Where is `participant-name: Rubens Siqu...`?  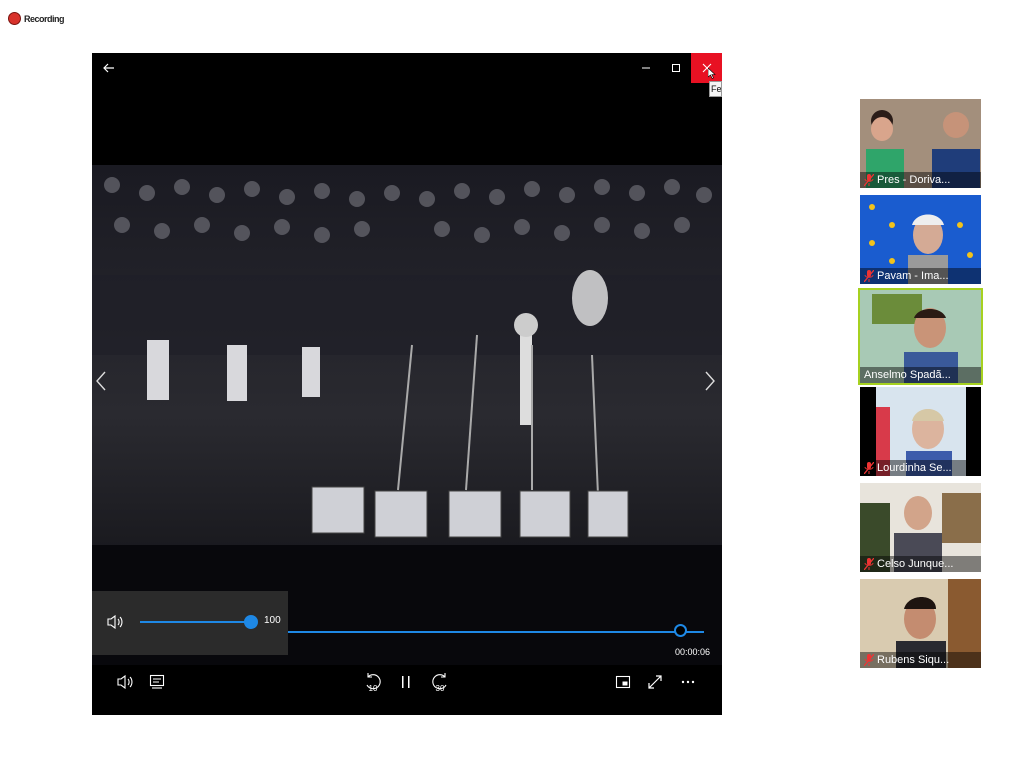 participant-name: Rubens Siqu... is located at coordinates (913, 660).